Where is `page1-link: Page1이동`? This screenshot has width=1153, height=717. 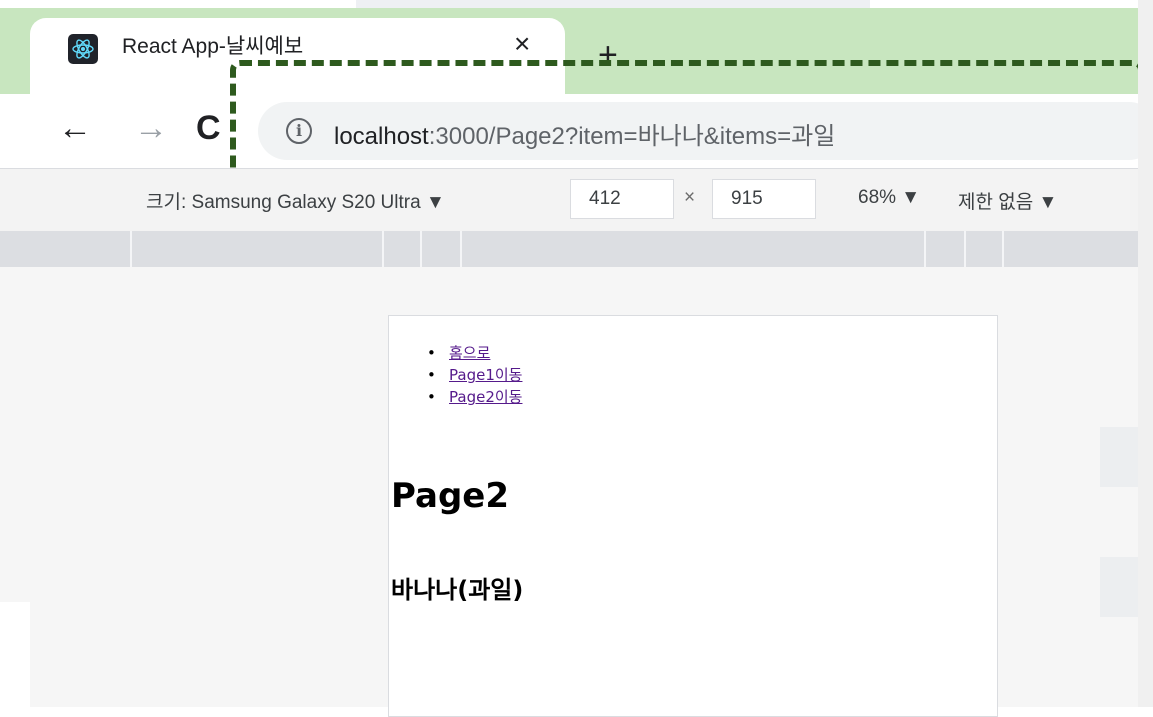
page1-link: Page1이동 is located at coordinates (485, 375).